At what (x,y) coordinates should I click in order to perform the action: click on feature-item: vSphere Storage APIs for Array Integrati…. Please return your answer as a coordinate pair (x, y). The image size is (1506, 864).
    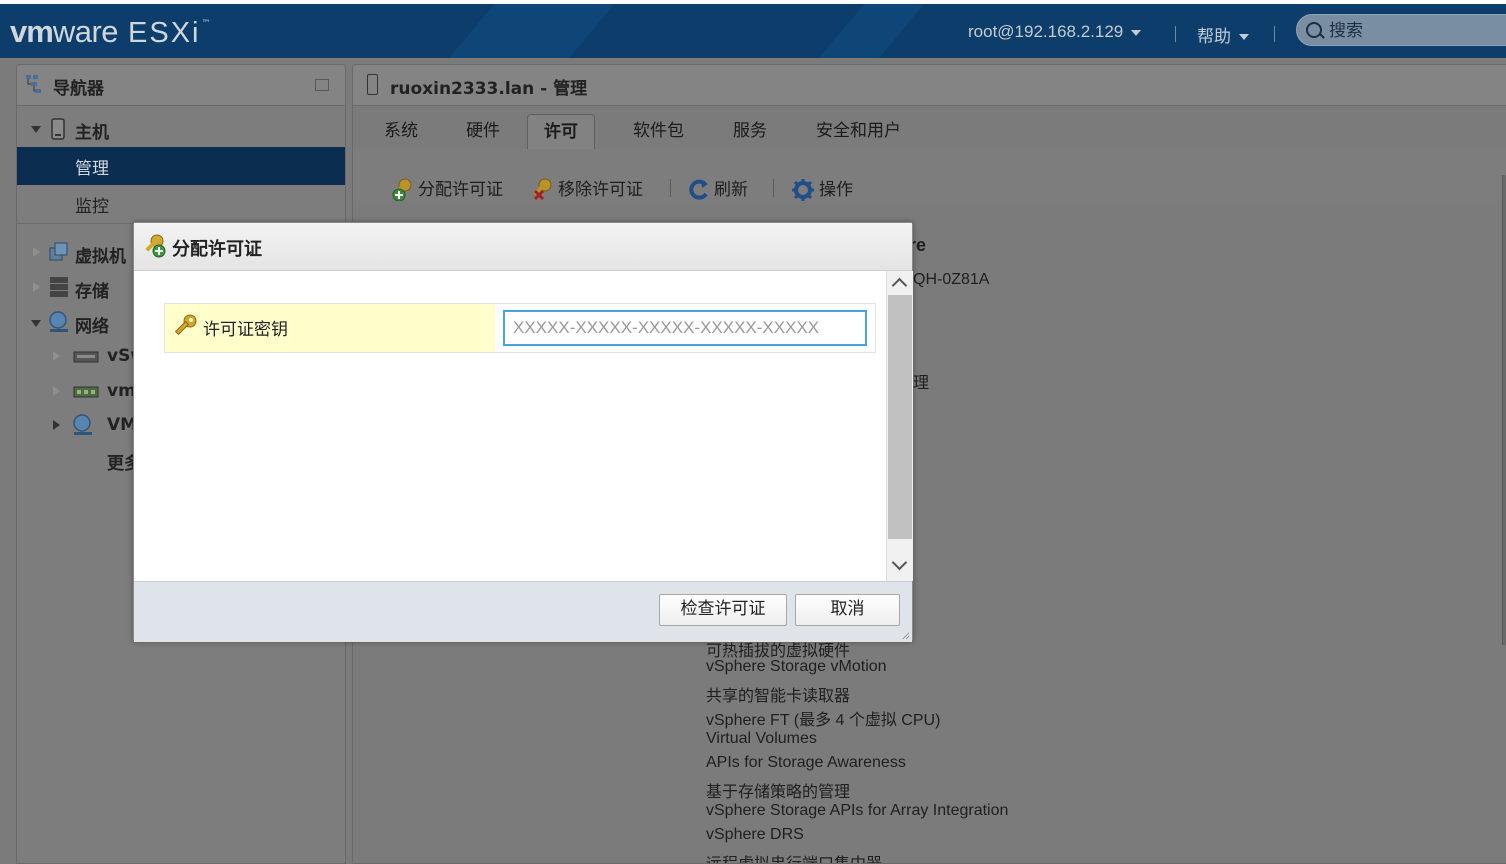
    Looking at the image, I should click on (857, 810).